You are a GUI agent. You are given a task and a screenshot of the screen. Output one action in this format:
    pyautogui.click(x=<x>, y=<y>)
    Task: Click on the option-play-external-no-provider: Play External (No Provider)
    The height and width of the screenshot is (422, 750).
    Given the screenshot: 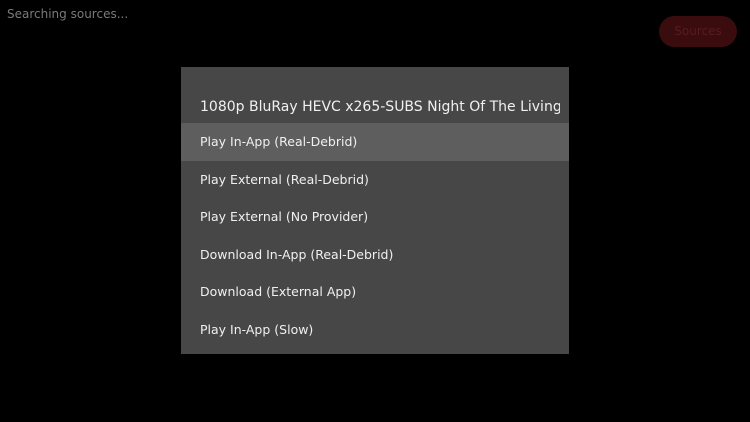 What is the action you would take?
    pyautogui.click(x=375, y=217)
    